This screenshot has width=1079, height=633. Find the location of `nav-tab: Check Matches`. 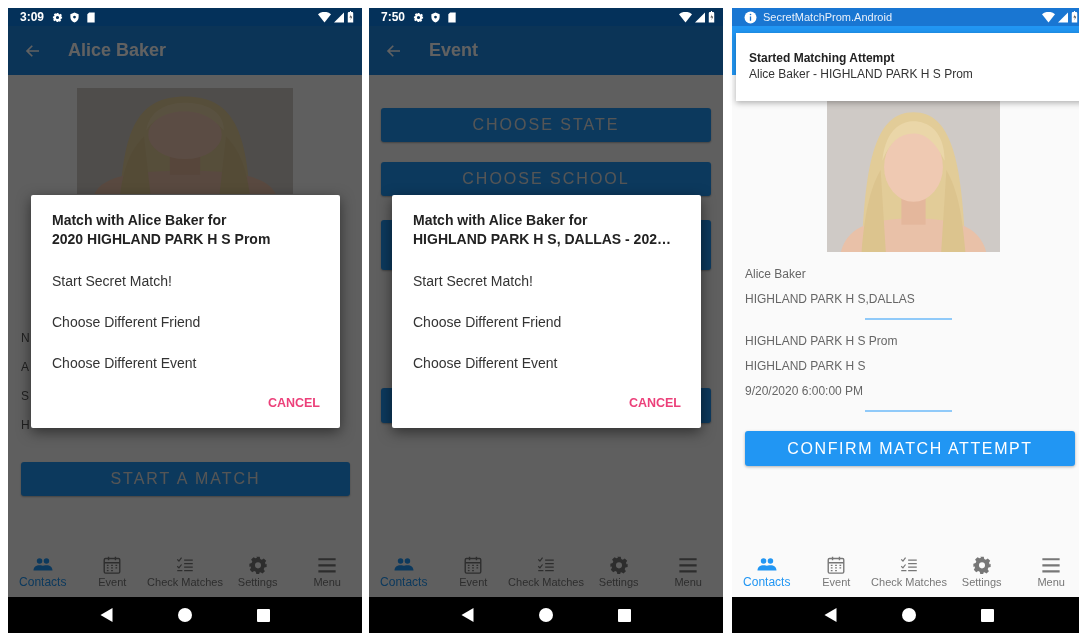

nav-tab: Check Matches is located at coordinates (909, 571).